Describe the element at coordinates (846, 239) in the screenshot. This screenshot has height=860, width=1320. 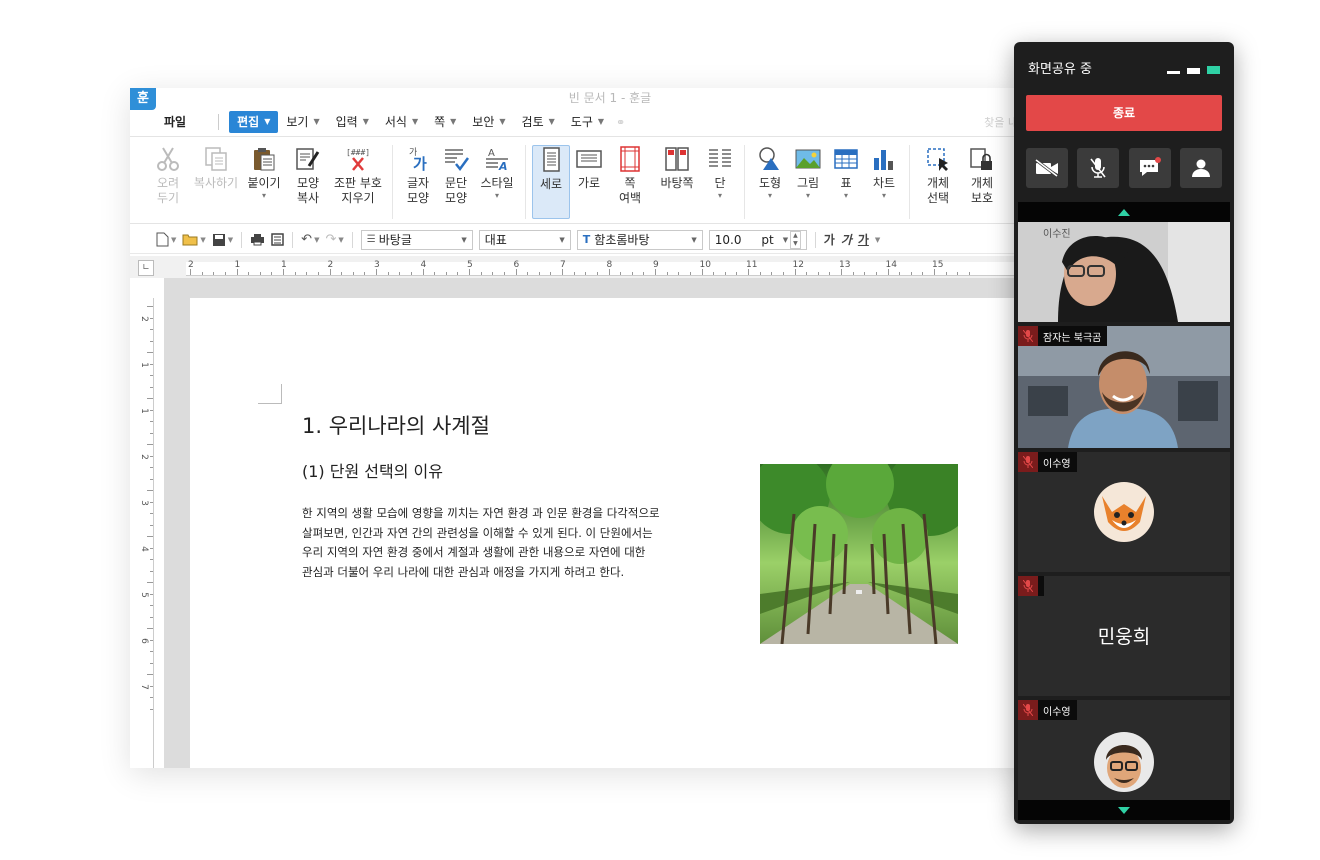
I see `italic-button: 가` at that location.